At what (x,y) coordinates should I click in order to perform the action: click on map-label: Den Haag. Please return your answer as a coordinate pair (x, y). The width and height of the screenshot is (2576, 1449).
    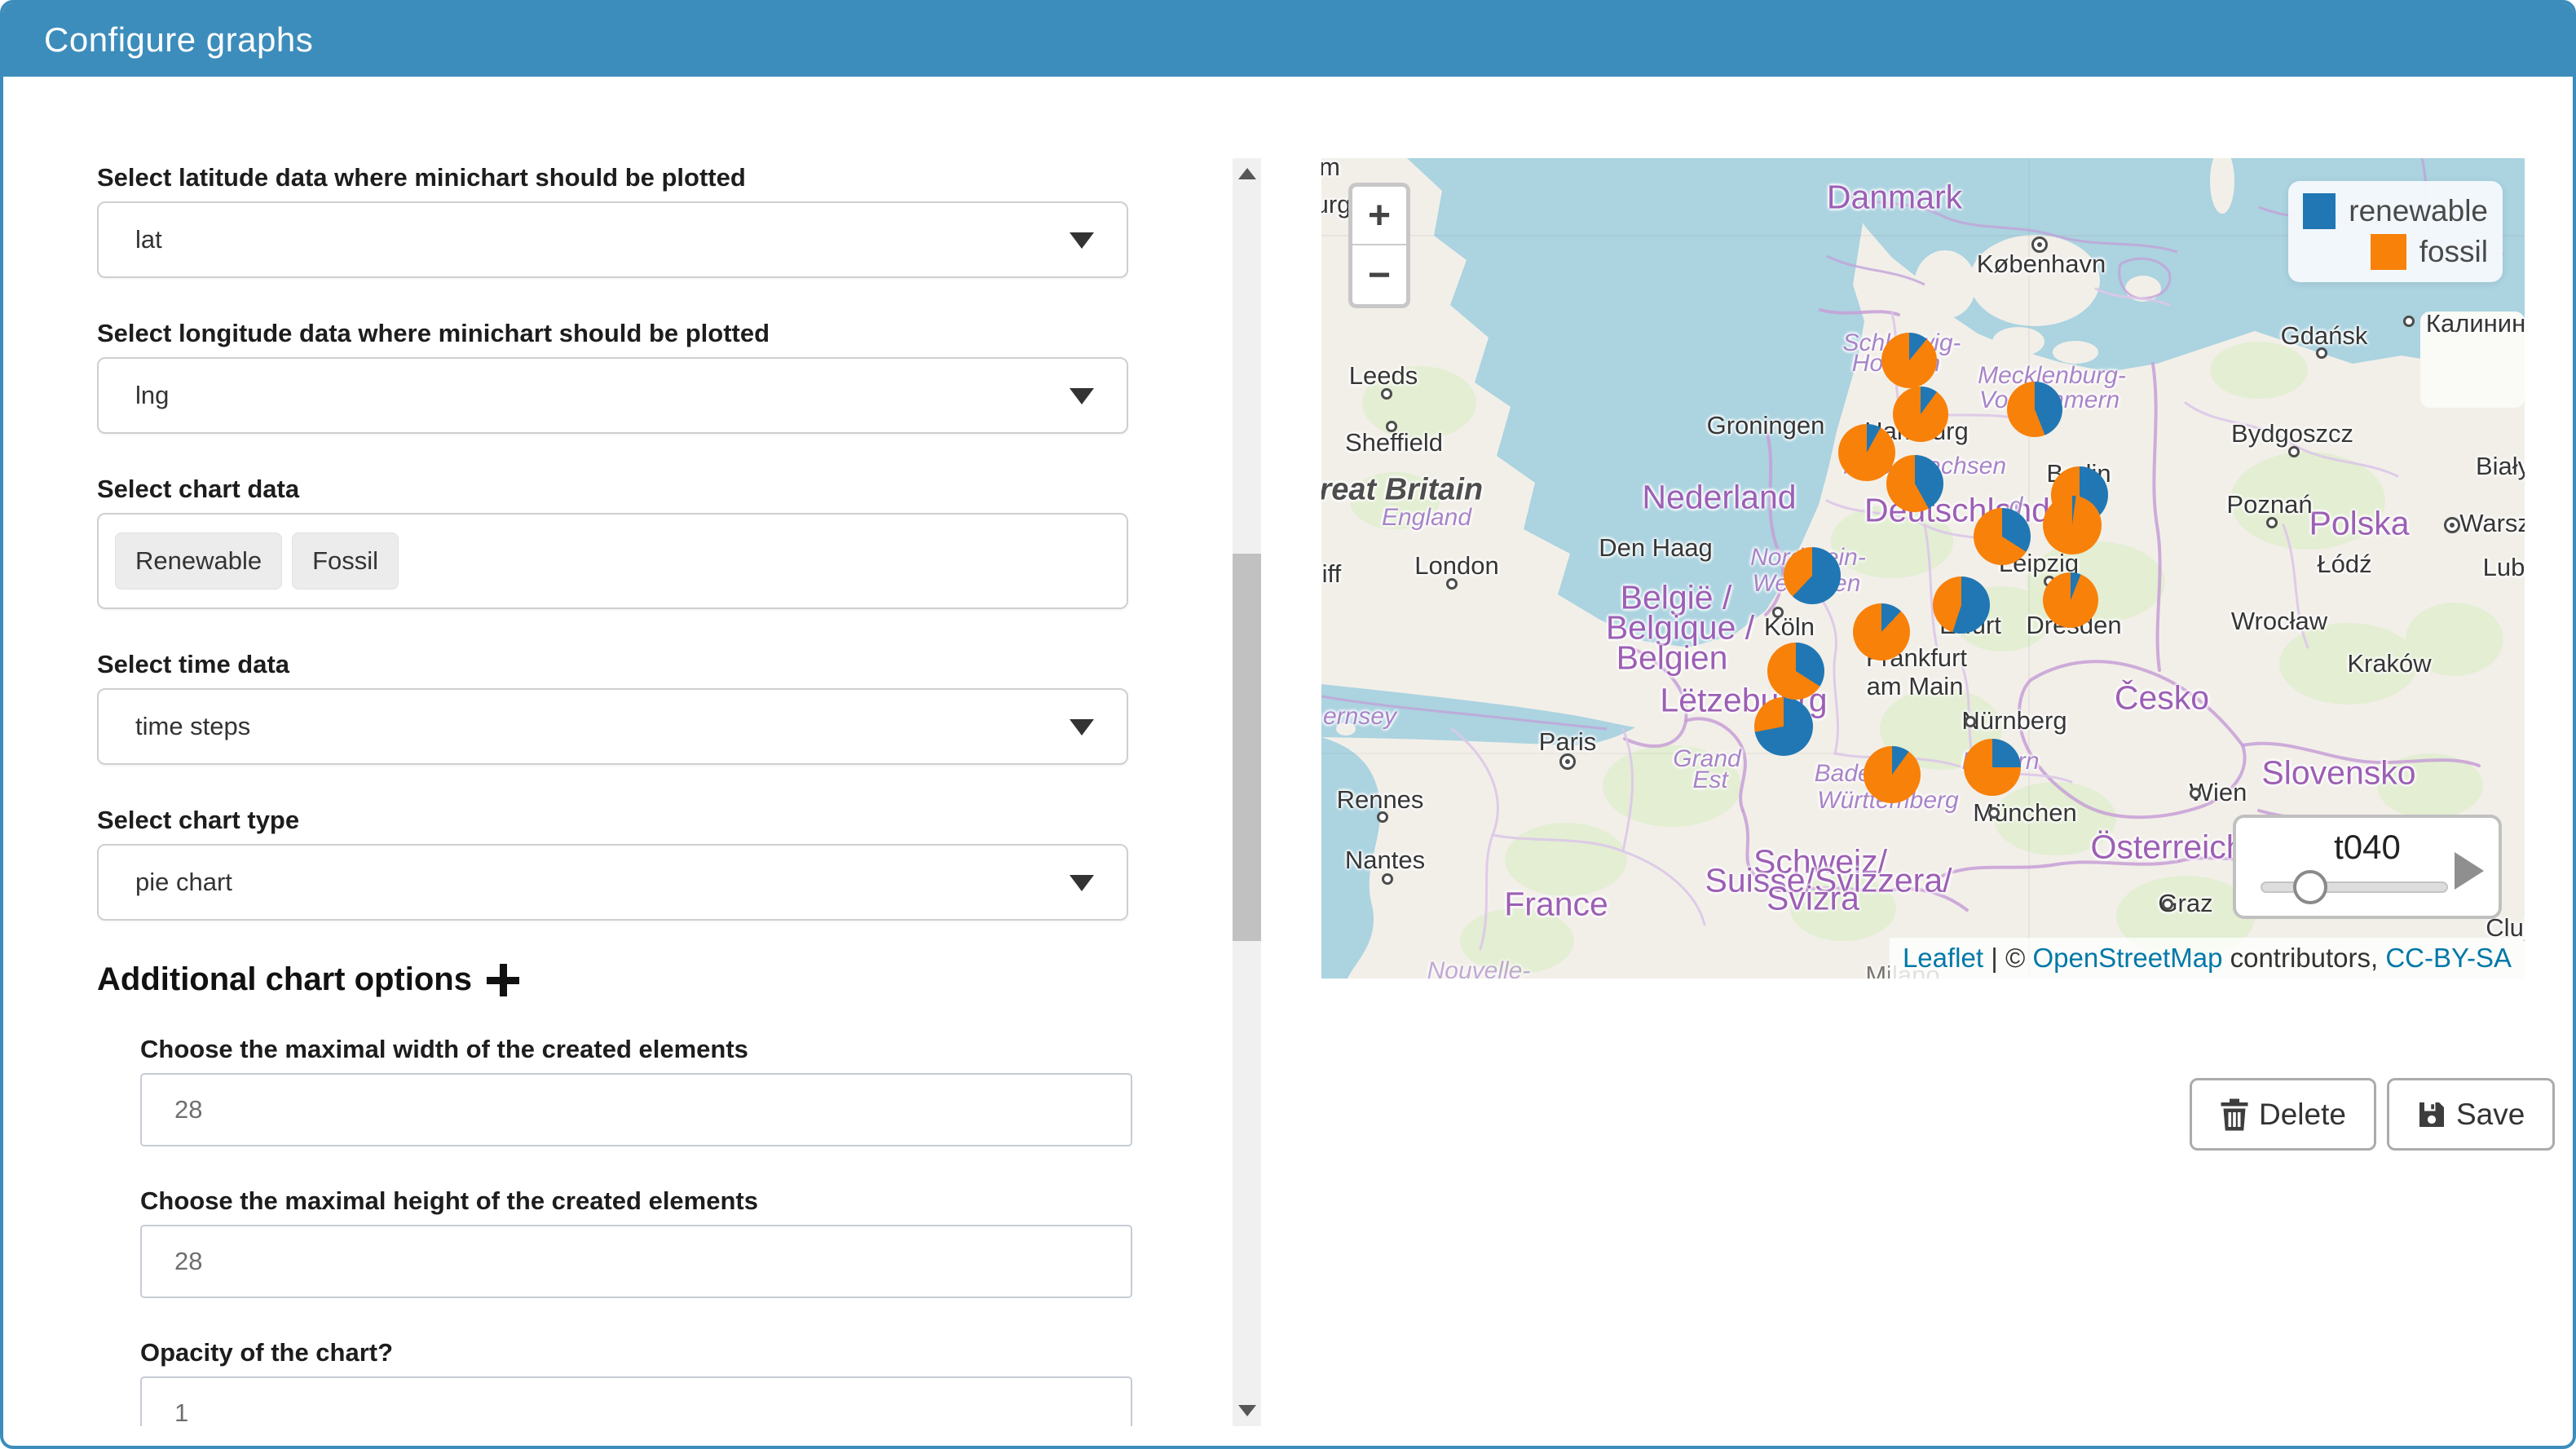
    Looking at the image, I should click on (1656, 547).